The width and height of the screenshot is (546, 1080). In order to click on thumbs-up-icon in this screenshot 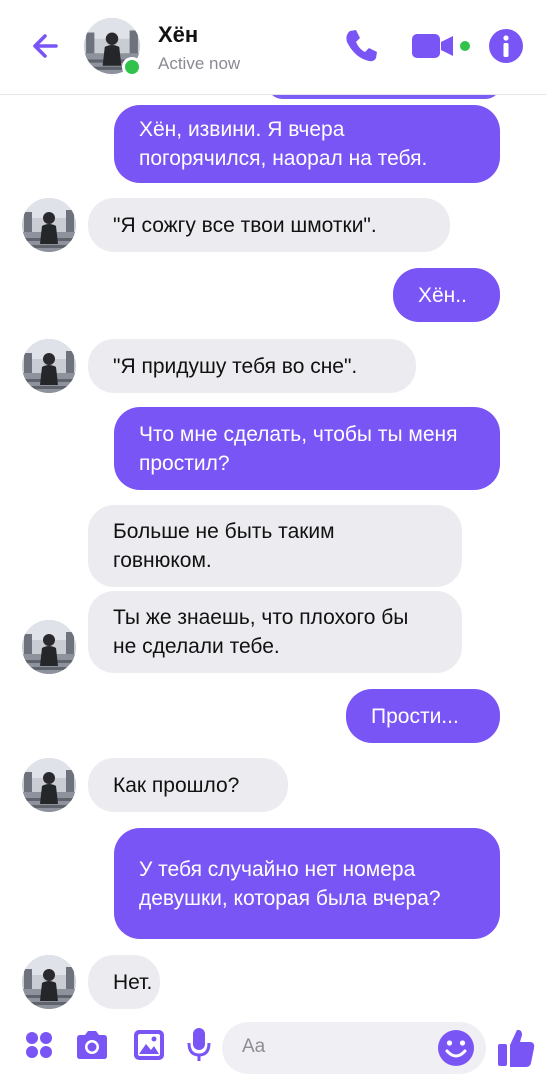, I will do `click(516, 1048)`.